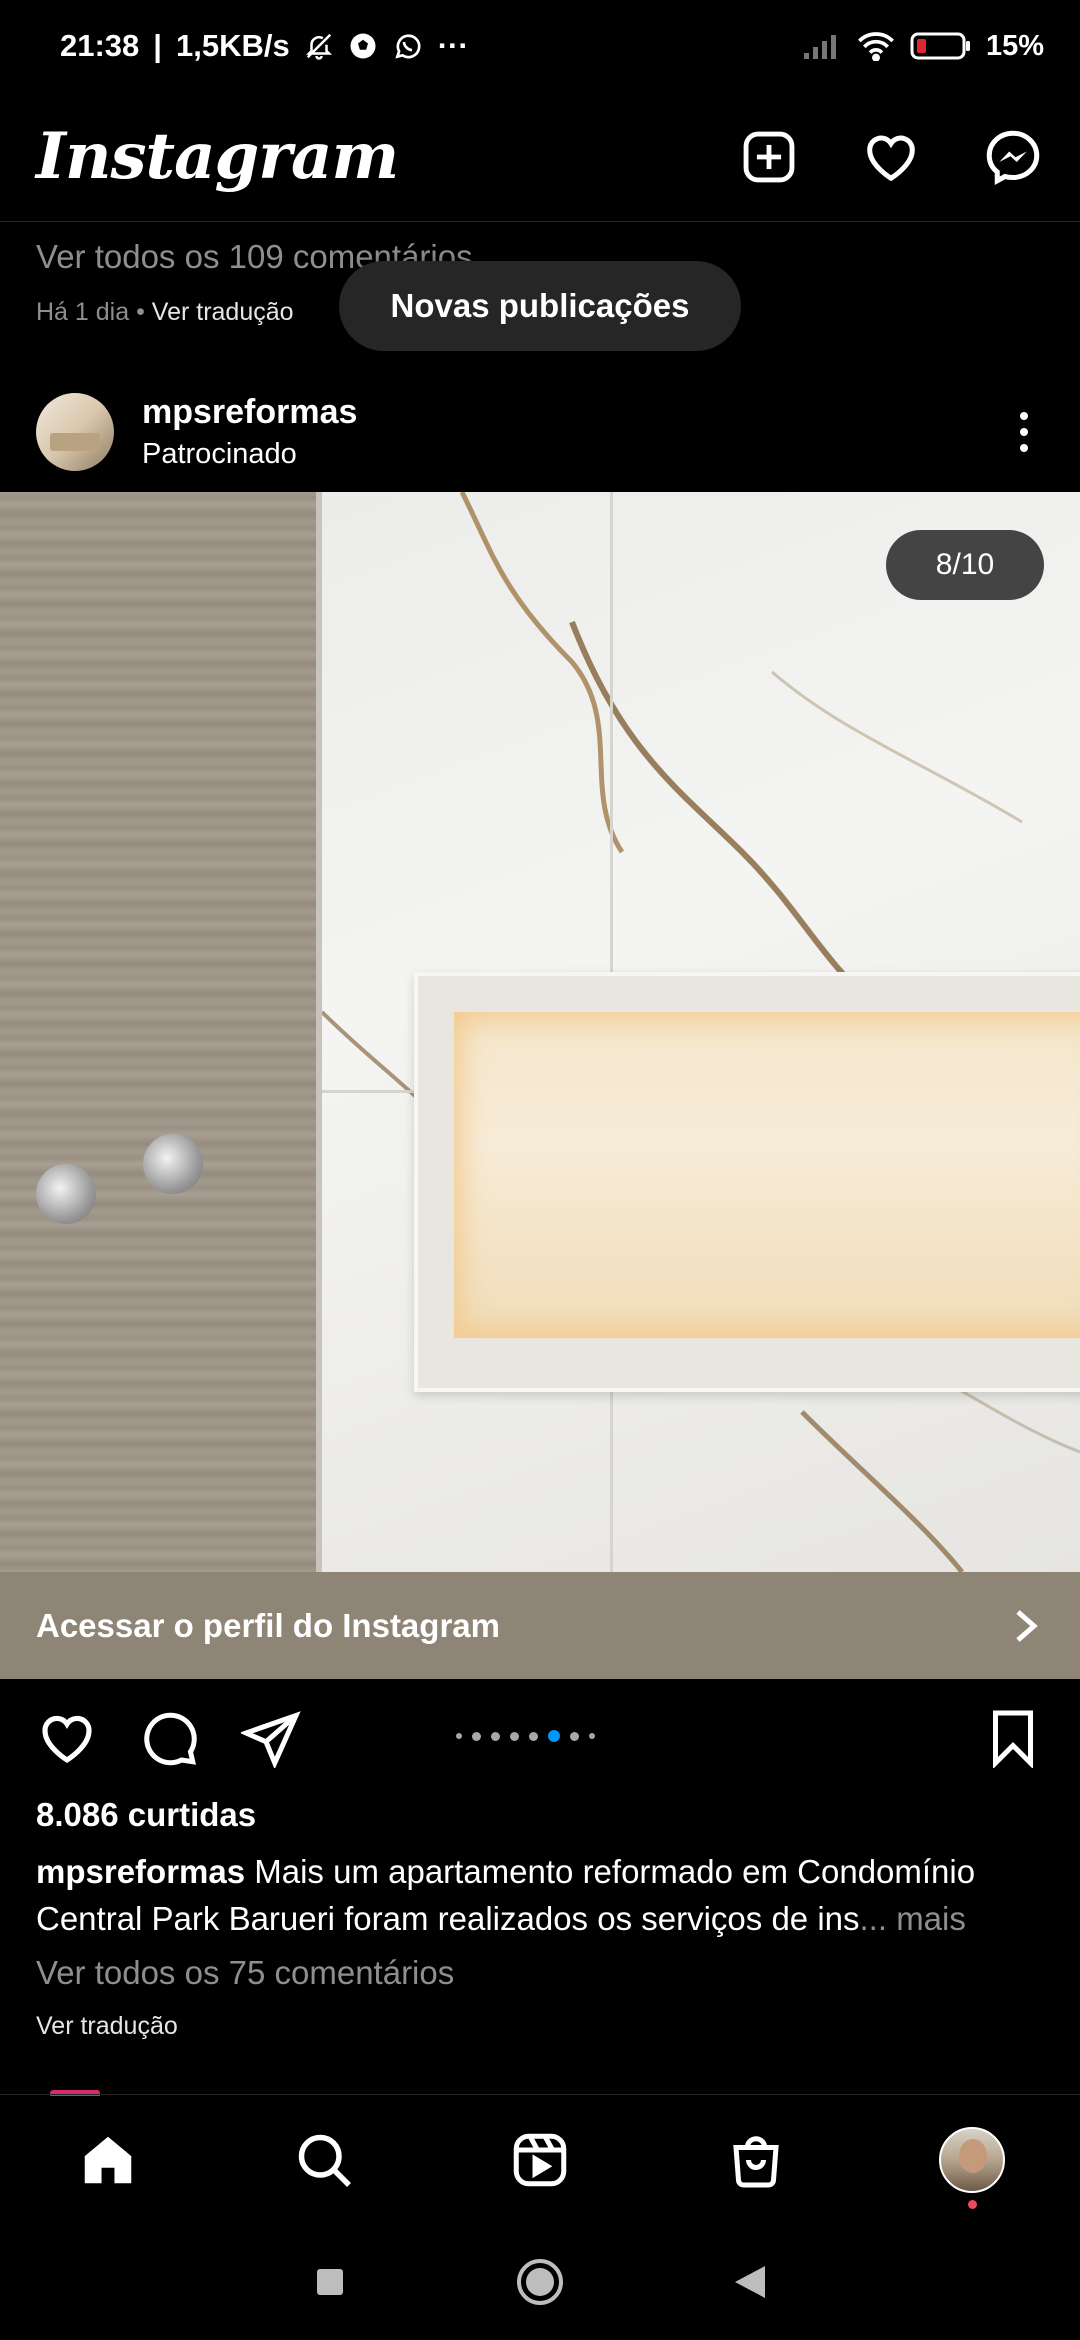 This screenshot has height=2340, width=1080. What do you see at coordinates (552, 45) in the screenshot?
I see `status-bar: 21:38 | 1,5KB/s ··· 15%` at bounding box center [552, 45].